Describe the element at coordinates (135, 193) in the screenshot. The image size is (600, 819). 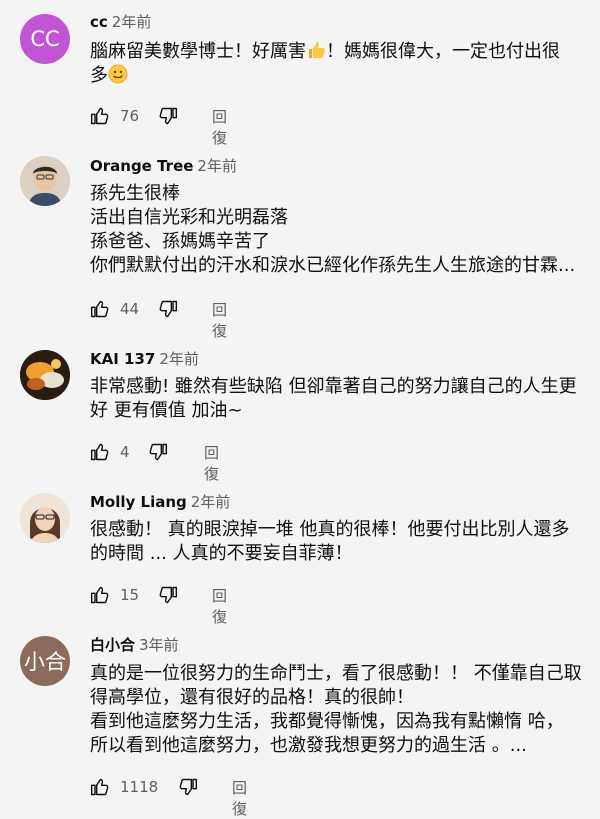
I see `comment-line: 孫先生很棒` at that location.